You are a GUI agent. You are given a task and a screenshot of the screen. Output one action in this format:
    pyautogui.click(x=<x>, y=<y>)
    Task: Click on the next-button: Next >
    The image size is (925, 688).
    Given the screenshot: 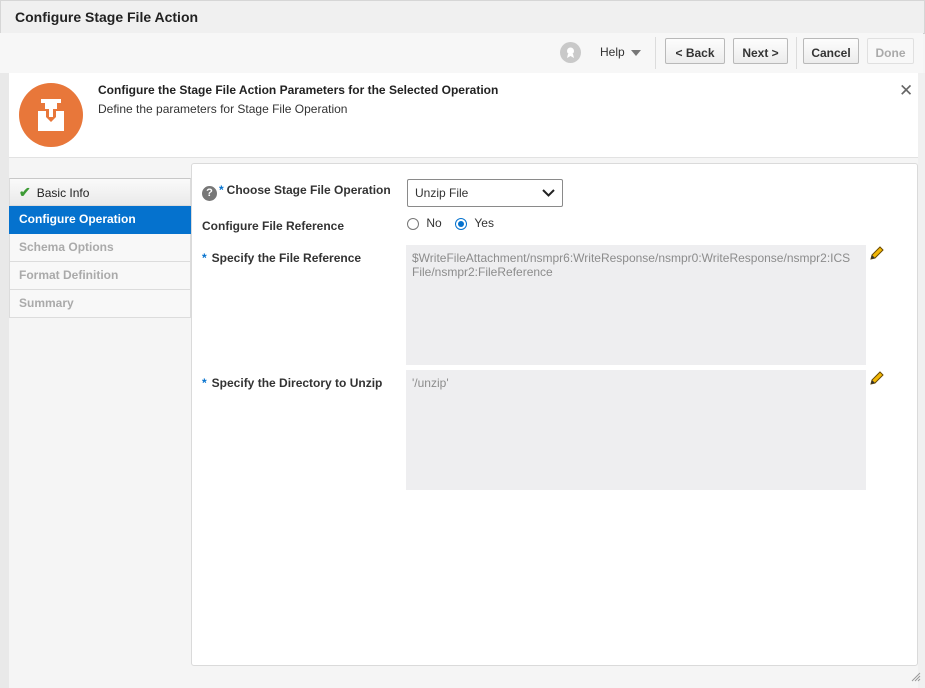 What is the action you would take?
    pyautogui.click(x=760, y=51)
    